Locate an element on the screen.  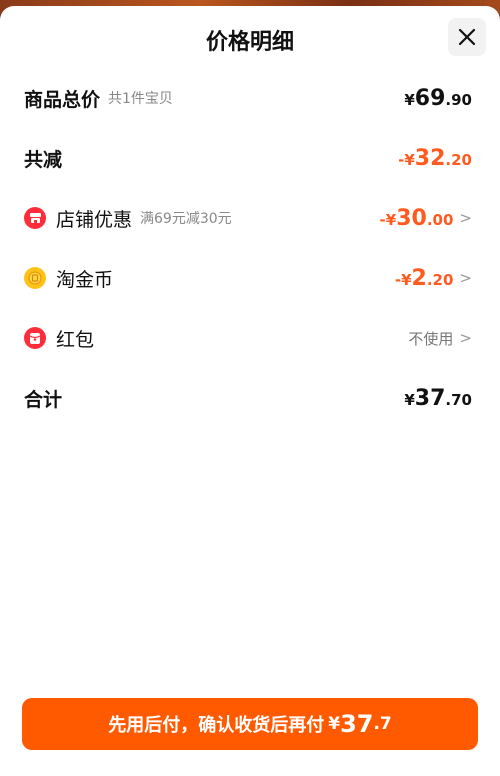
gold-coin-icon is located at coordinates (35, 278).